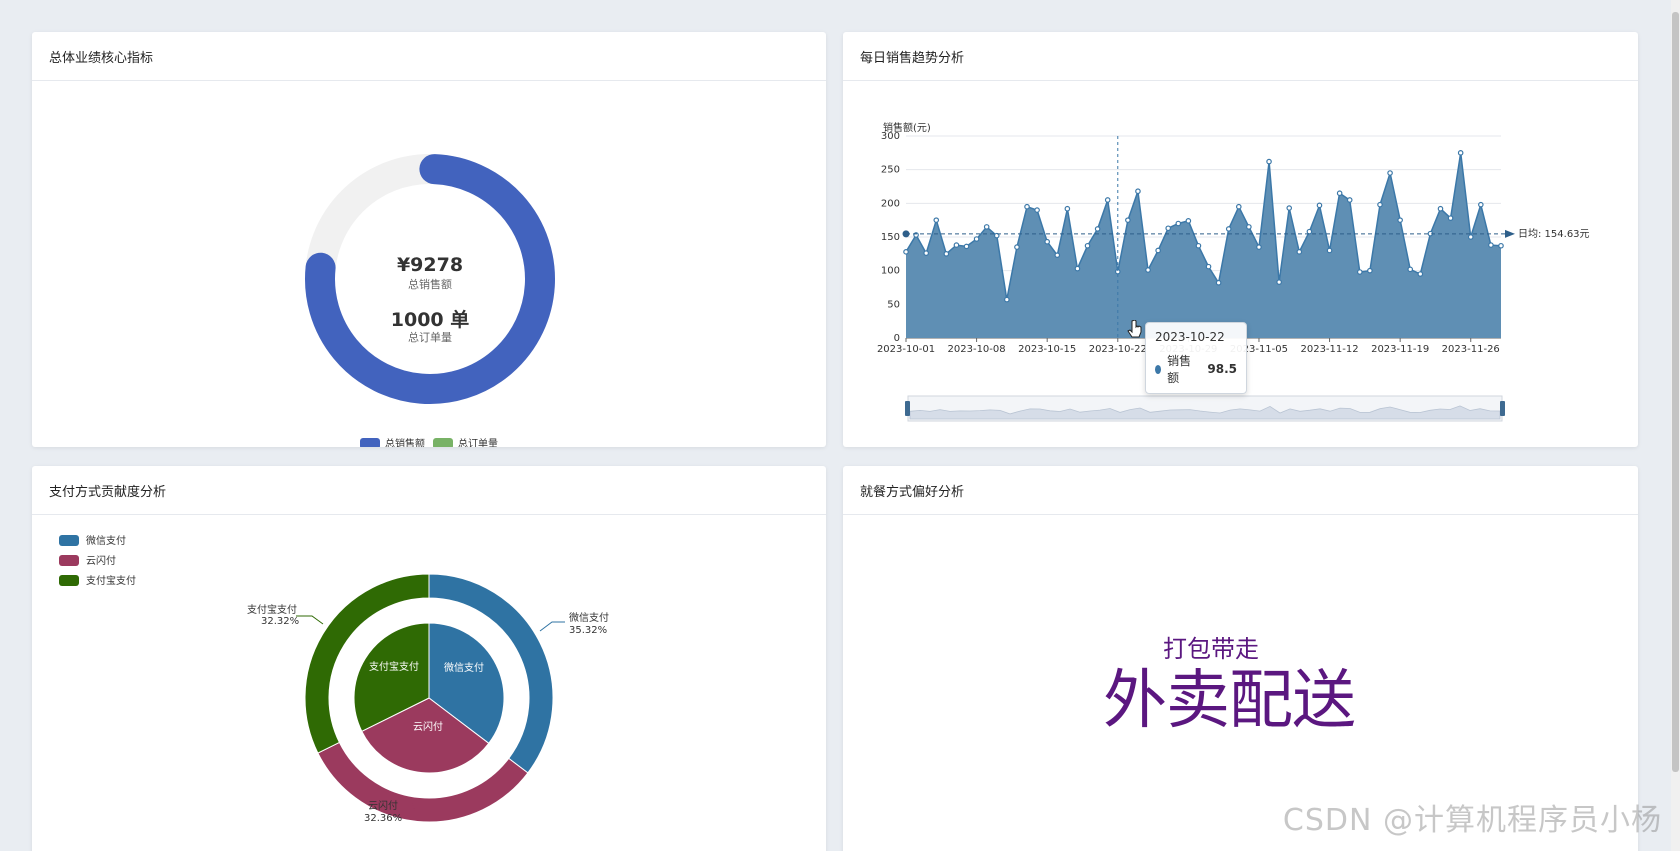 The width and height of the screenshot is (1680, 851). What do you see at coordinates (106, 540) in the screenshot?
I see `legend-label-wechat: 微信支付` at bounding box center [106, 540].